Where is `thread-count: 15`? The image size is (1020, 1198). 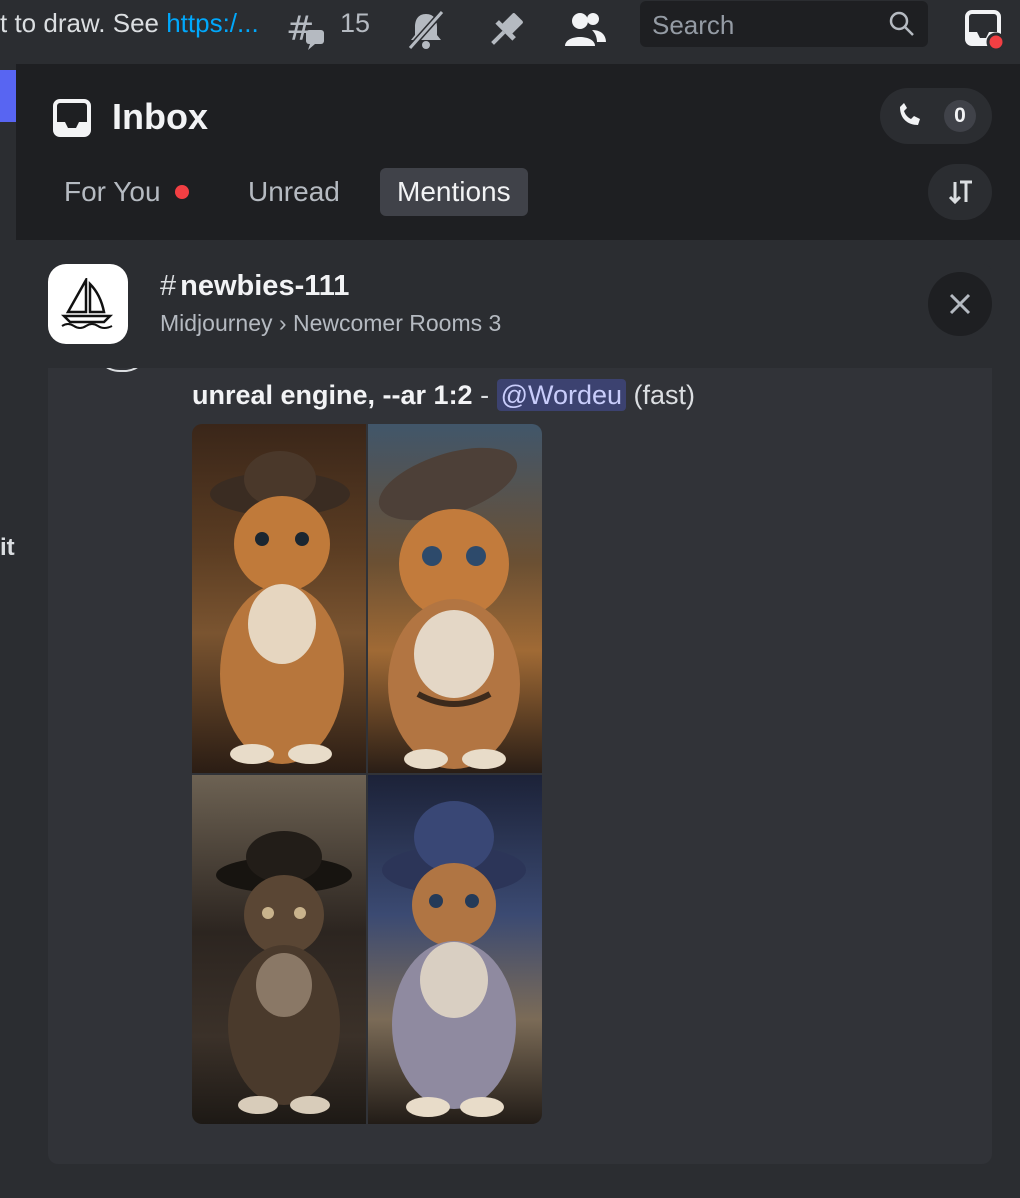
thread-count: 15 is located at coordinates (355, 23).